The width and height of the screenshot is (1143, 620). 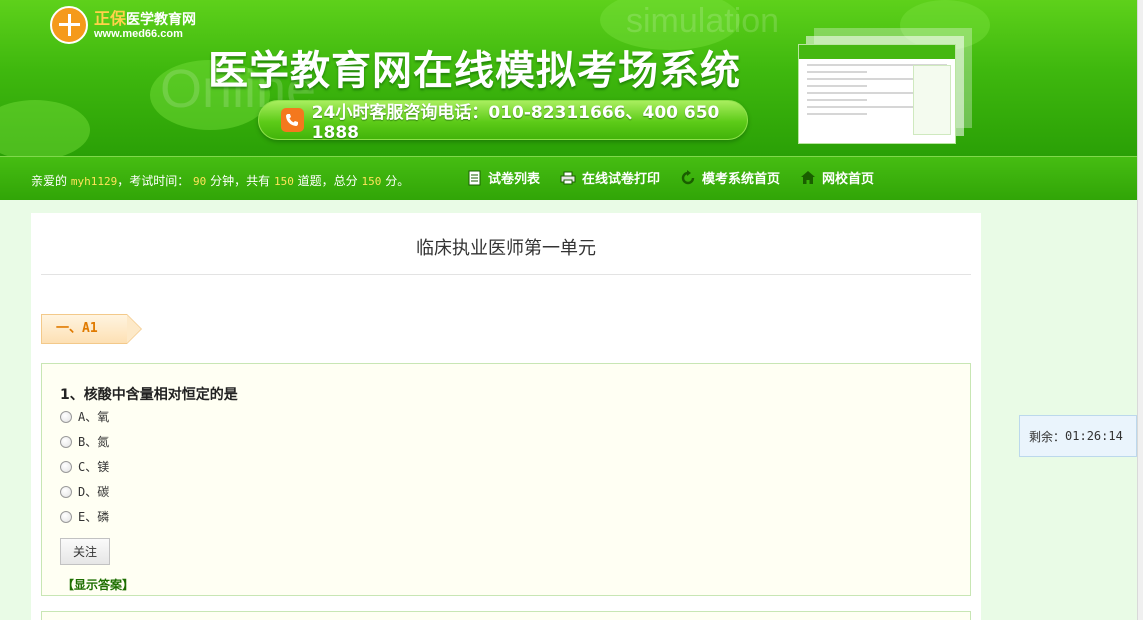 I want to click on option-a-radio, so click(x=66, y=416).